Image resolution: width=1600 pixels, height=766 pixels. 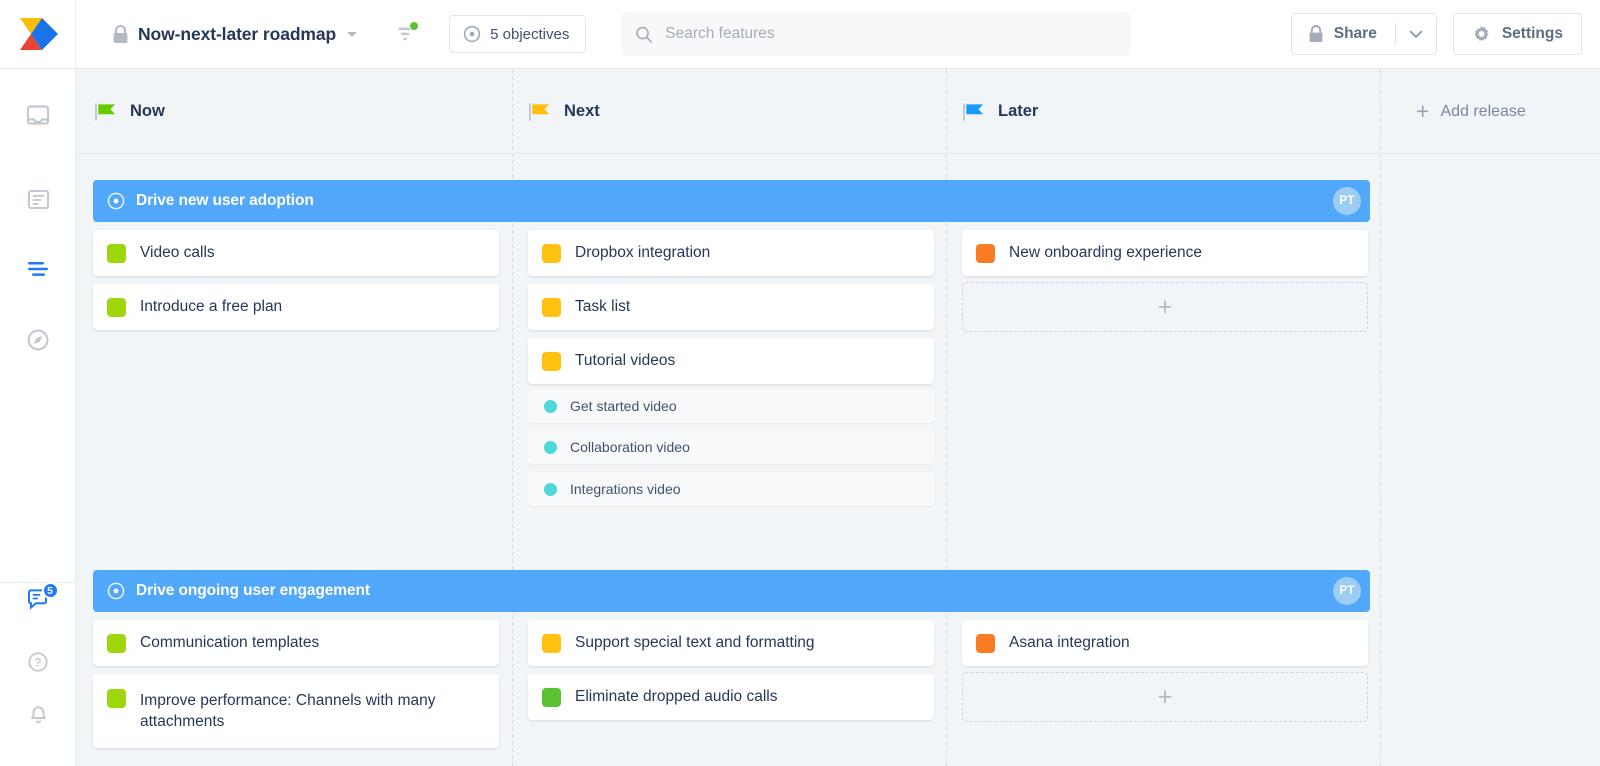 What do you see at coordinates (1532, 33) in the screenshot?
I see `settings-label: Settings` at bounding box center [1532, 33].